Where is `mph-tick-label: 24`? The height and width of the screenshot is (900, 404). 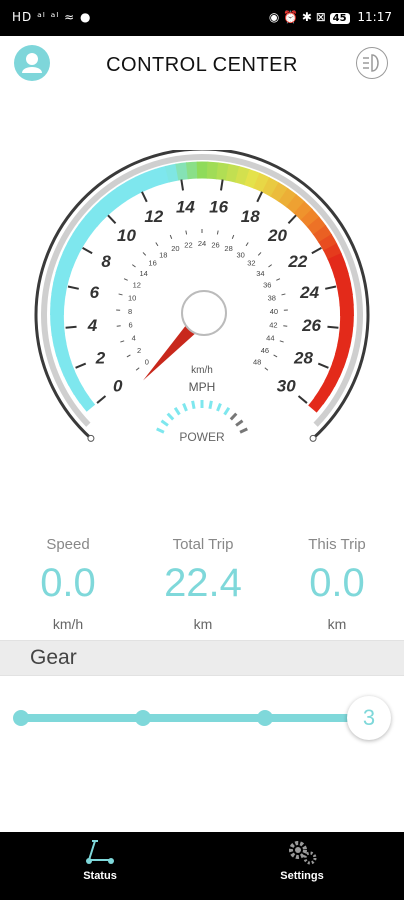
mph-tick-label: 24 is located at coordinates (309, 292).